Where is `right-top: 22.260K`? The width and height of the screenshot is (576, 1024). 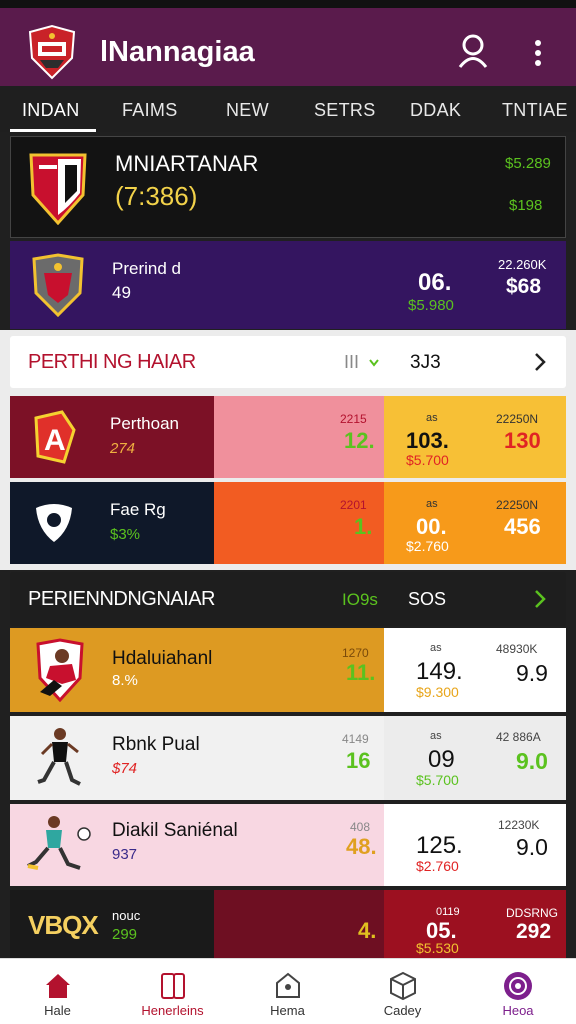
right-top: 22.260K is located at coordinates (522, 264).